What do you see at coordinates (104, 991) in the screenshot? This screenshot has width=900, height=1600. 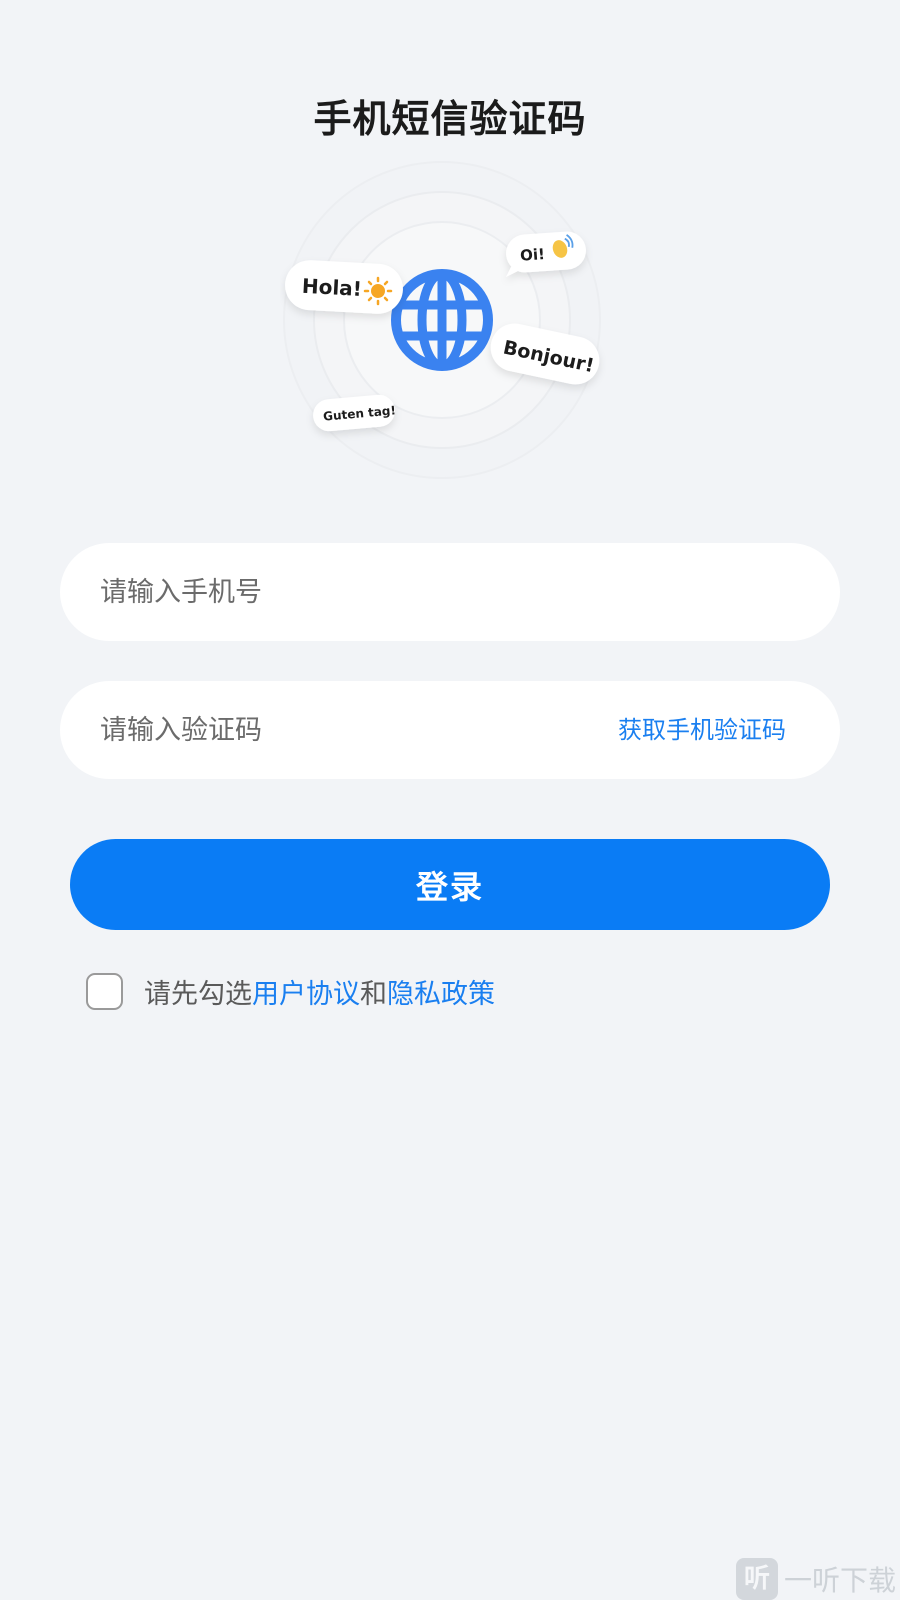 I see `agreement-checkbox` at bounding box center [104, 991].